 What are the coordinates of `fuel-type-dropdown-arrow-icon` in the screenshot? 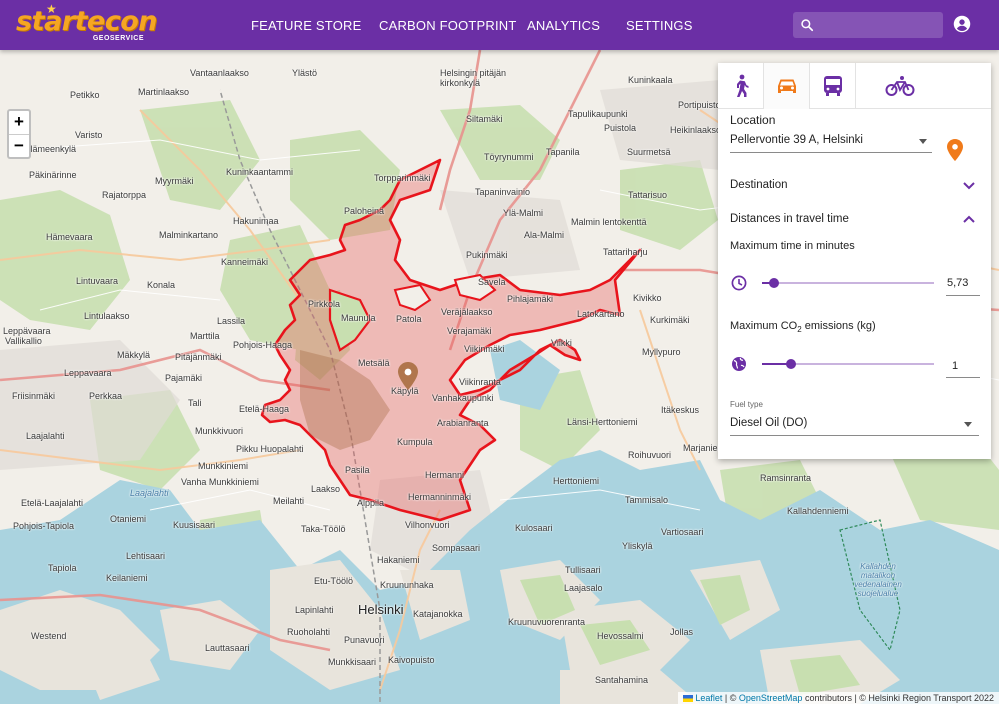 It's located at (968, 424).